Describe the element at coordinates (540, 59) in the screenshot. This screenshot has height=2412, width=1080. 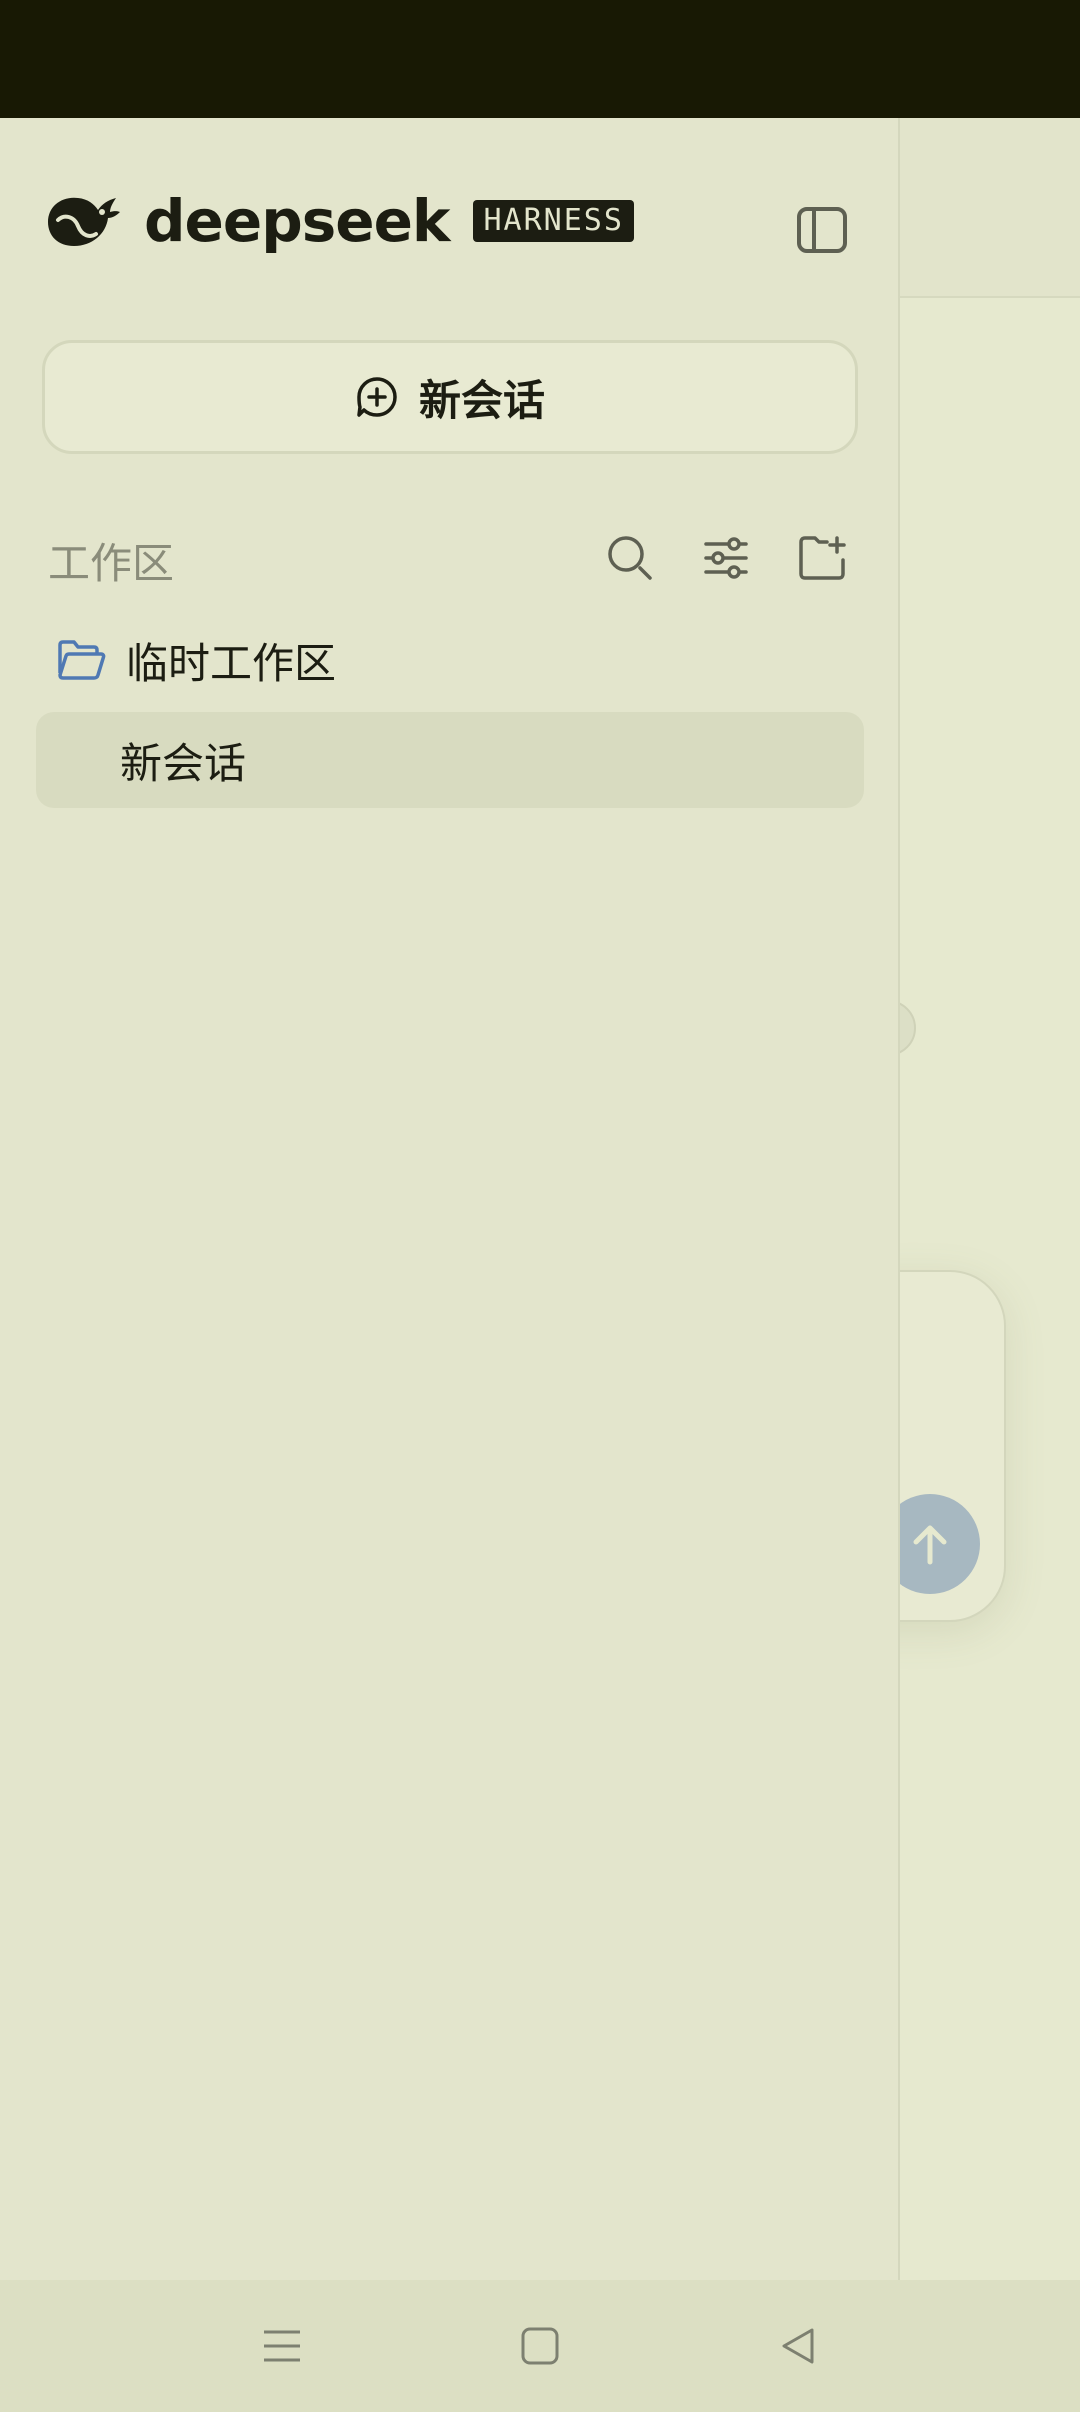
I see `status-bar` at that location.